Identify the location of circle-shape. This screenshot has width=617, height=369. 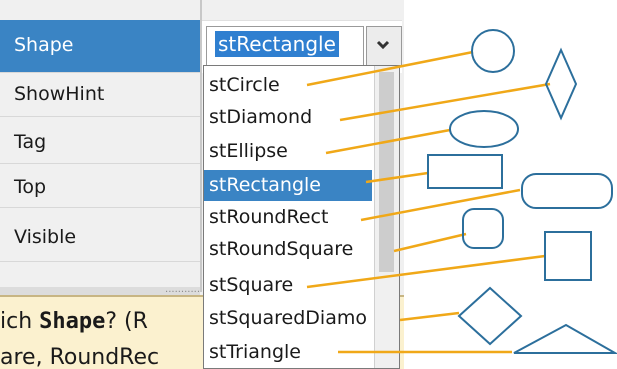
(493, 51).